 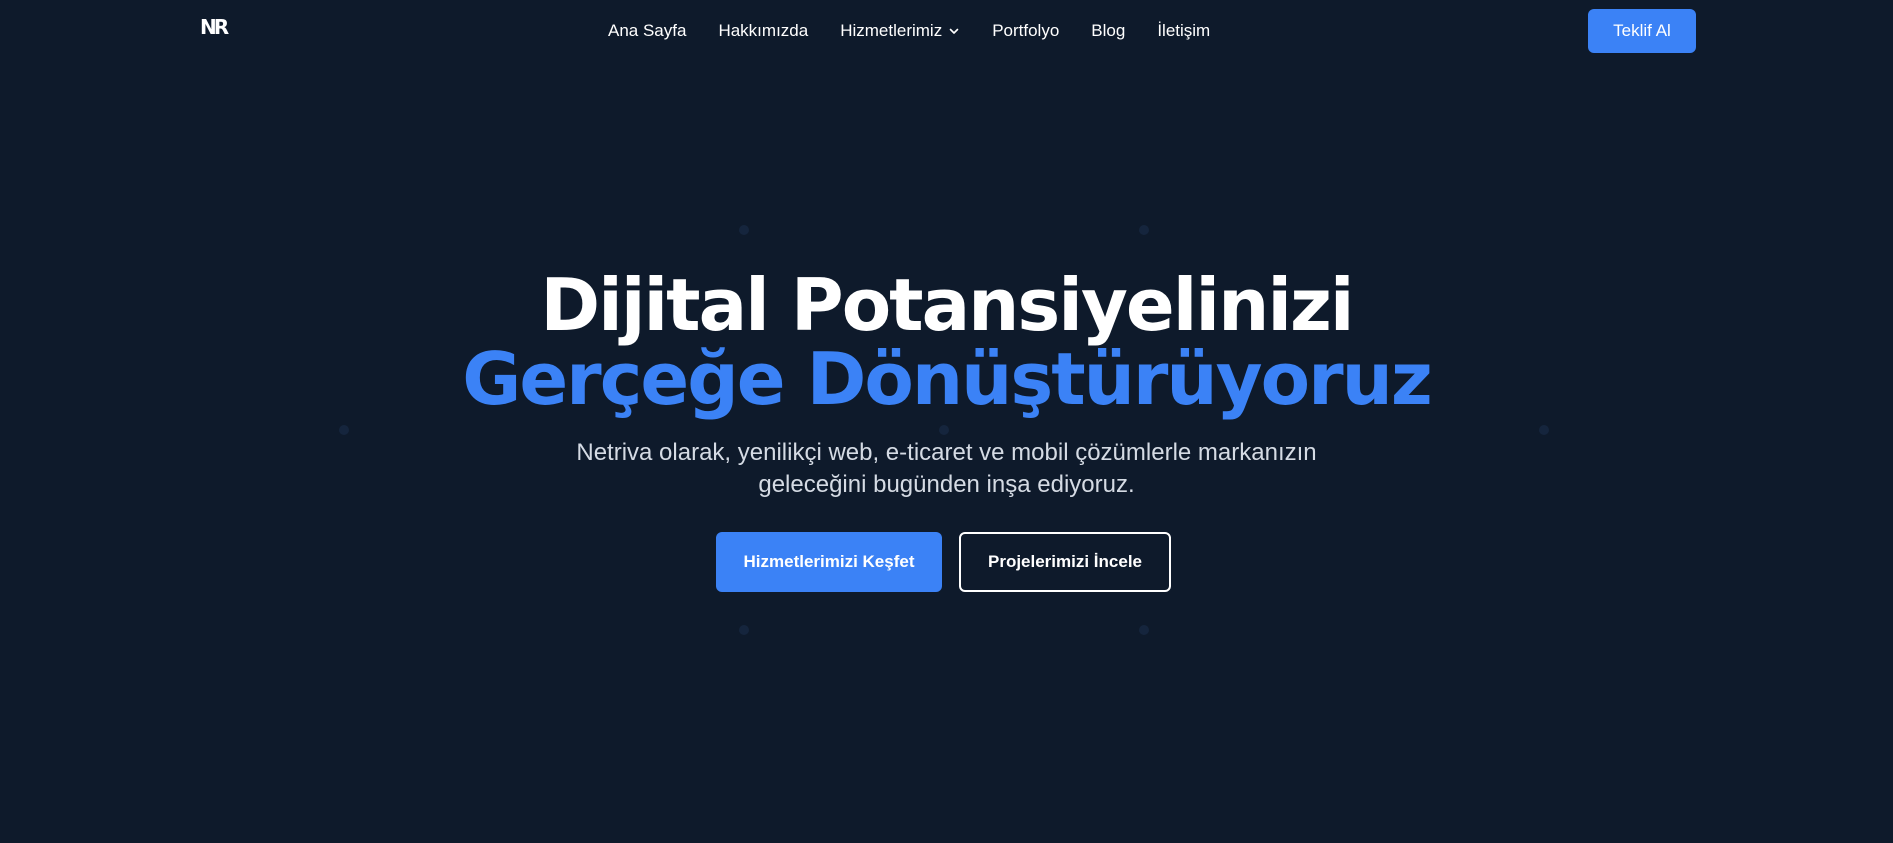 What do you see at coordinates (946, 484) in the screenshot?
I see `hero-subtitle-line2: geleceğini bugünden inşa ediyoruz.` at bounding box center [946, 484].